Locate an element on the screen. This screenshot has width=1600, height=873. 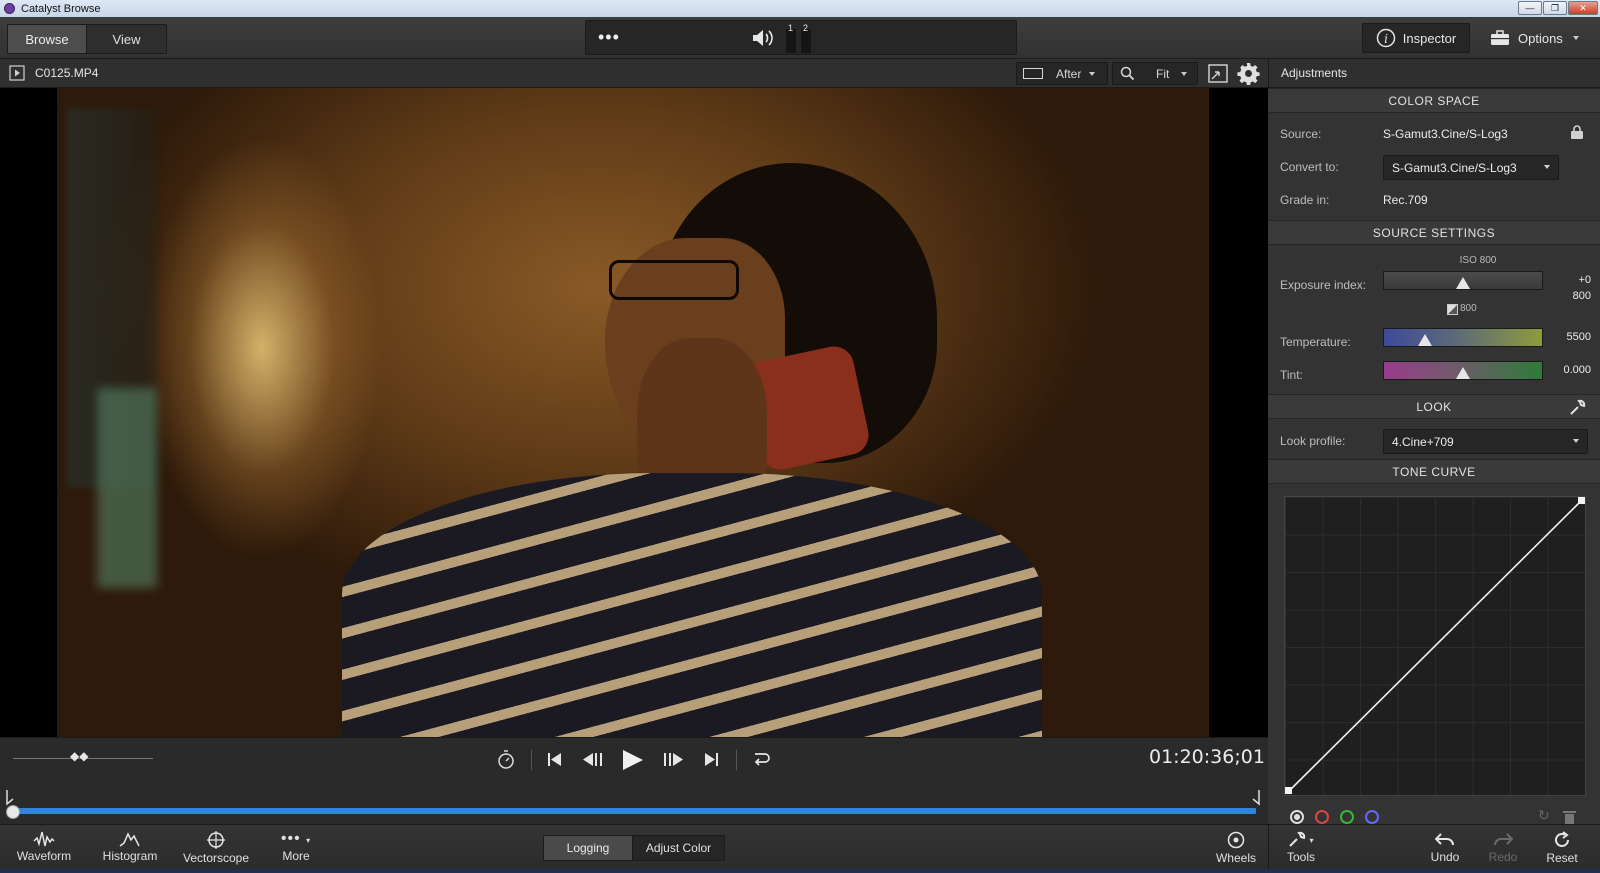
vectorscope-button: Vectorscope is located at coordinates (216, 848).